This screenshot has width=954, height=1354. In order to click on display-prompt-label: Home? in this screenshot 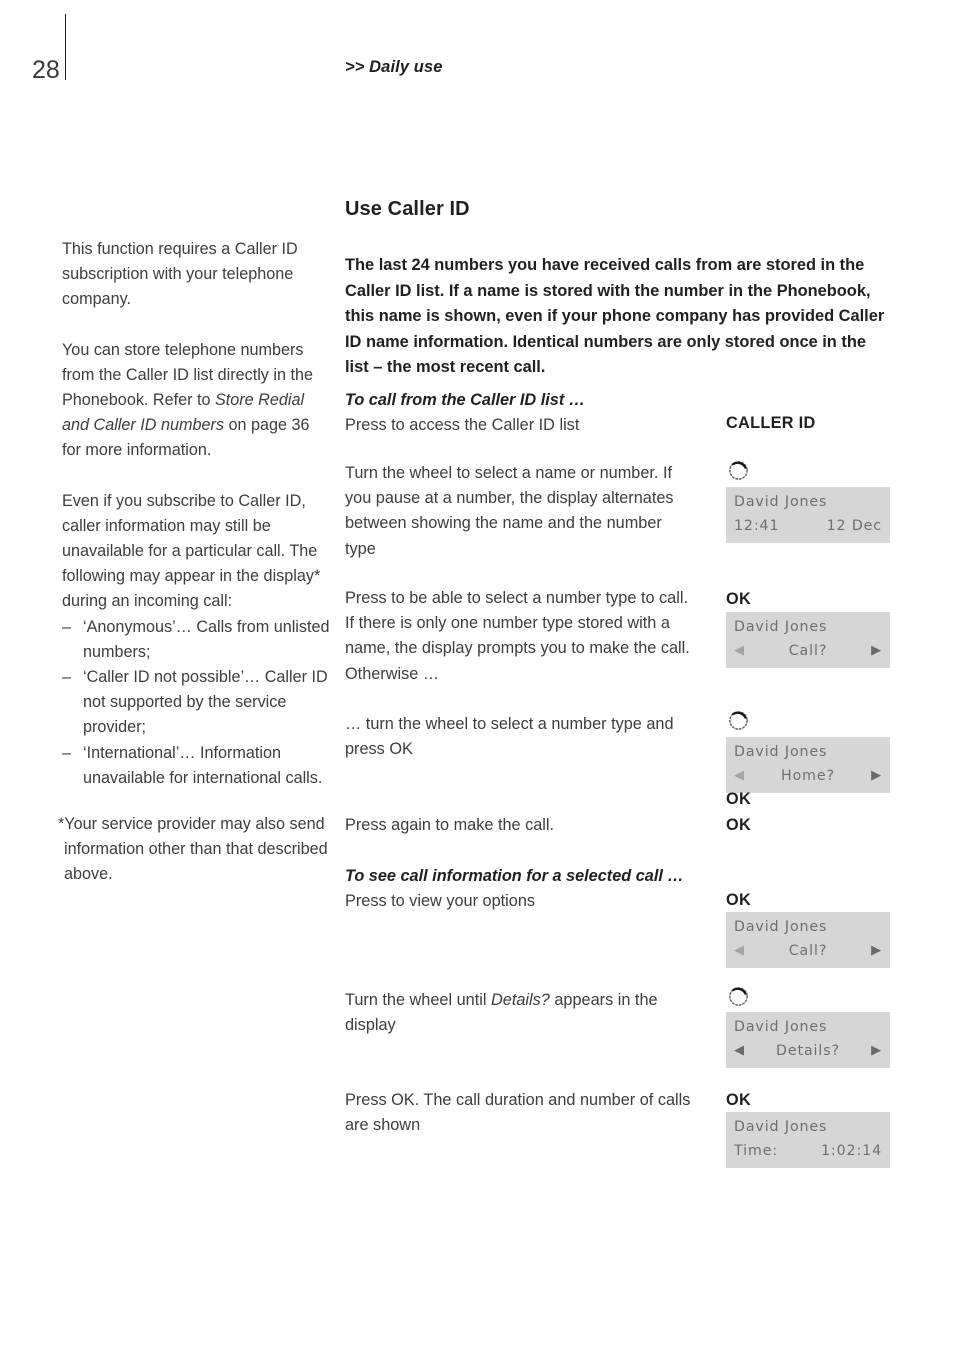, I will do `click(808, 776)`.